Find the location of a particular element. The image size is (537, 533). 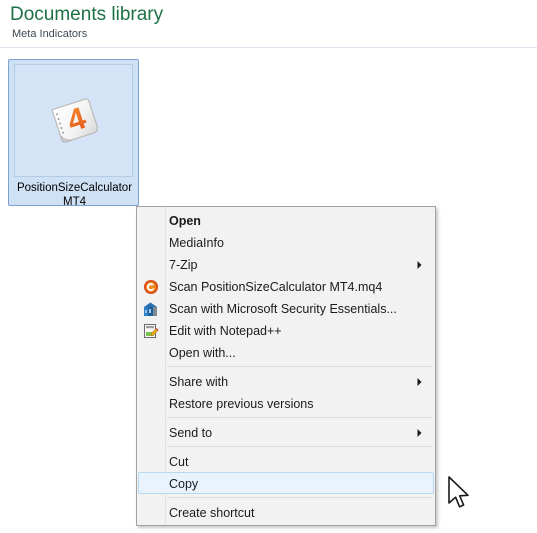

menu-item-label: Cut is located at coordinates (179, 462).